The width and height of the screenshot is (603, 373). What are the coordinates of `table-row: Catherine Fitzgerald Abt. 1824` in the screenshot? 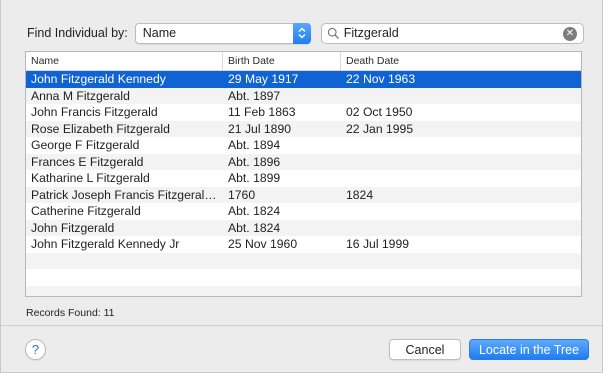 It's located at (303, 211).